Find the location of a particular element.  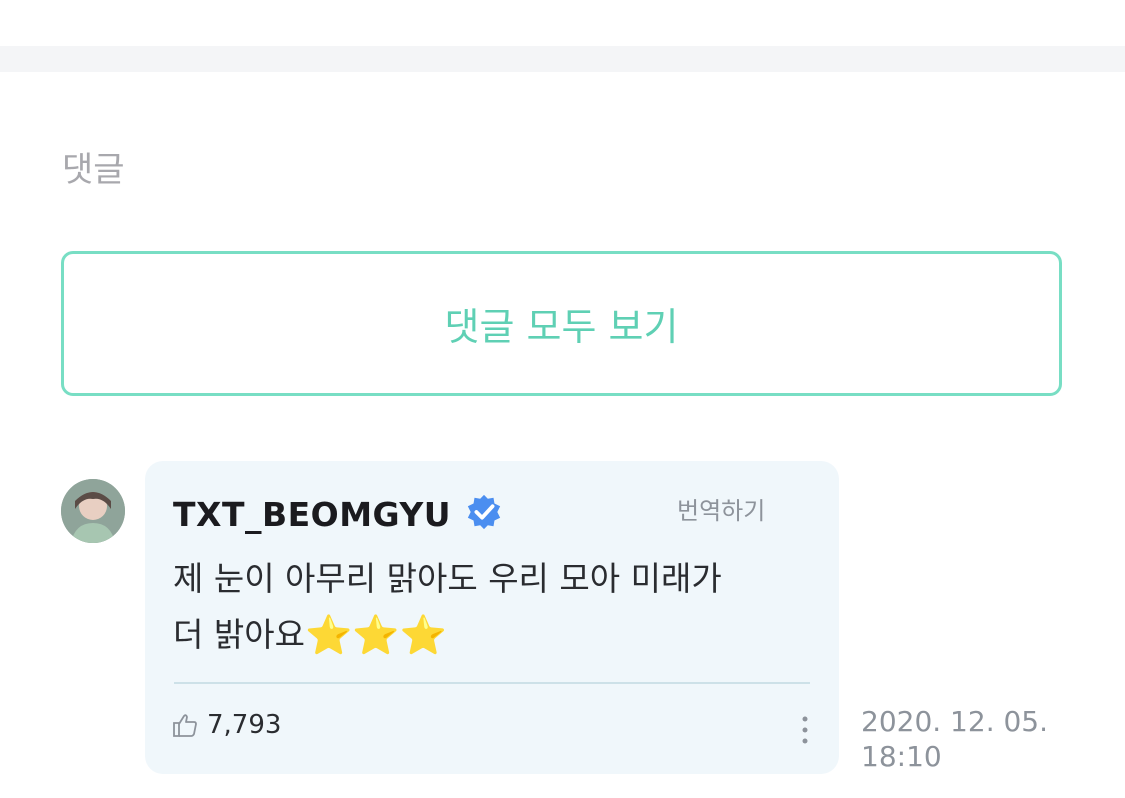

avatar is located at coordinates (93, 511).